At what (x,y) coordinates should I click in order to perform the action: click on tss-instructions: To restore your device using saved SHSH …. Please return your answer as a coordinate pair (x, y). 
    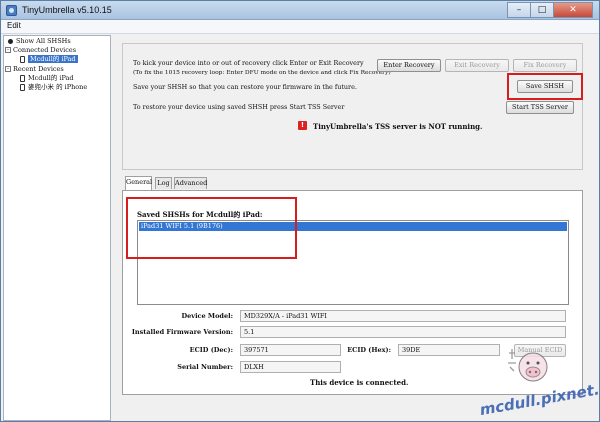
    Looking at the image, I should click on (239, 107).